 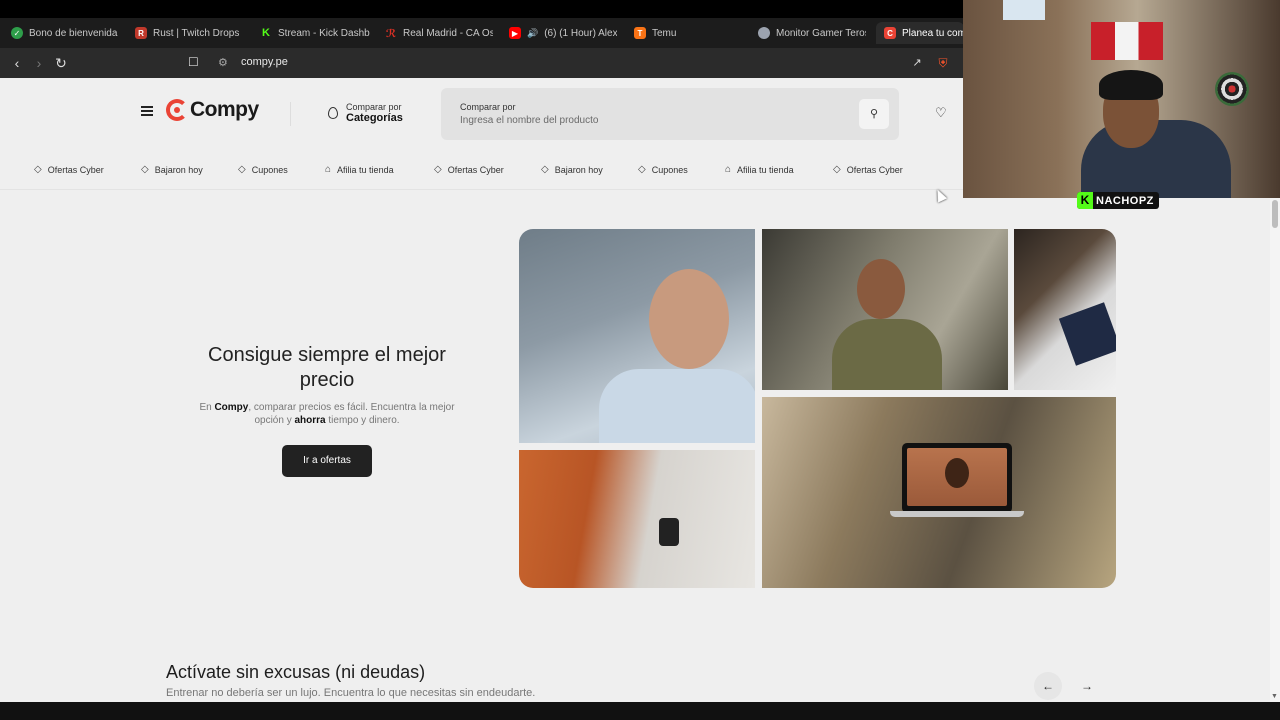 I want to click on photo-video-call-laptop, so click(x=939, y=492).